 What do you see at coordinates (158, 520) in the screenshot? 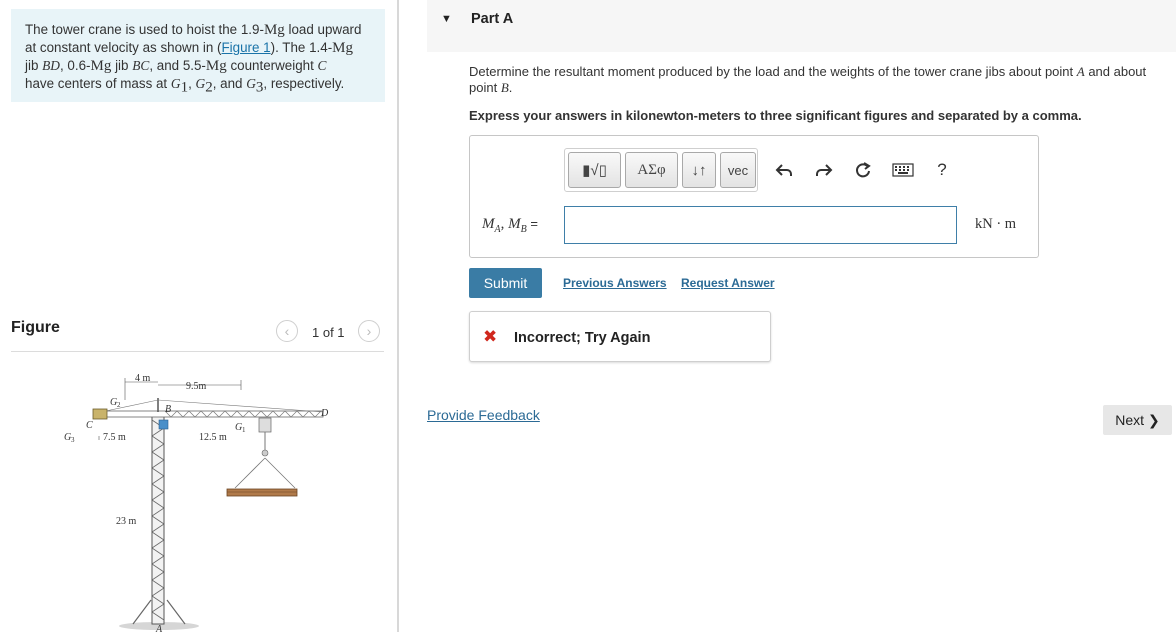
I see `tower-mast` at bounding box center [158, 520].